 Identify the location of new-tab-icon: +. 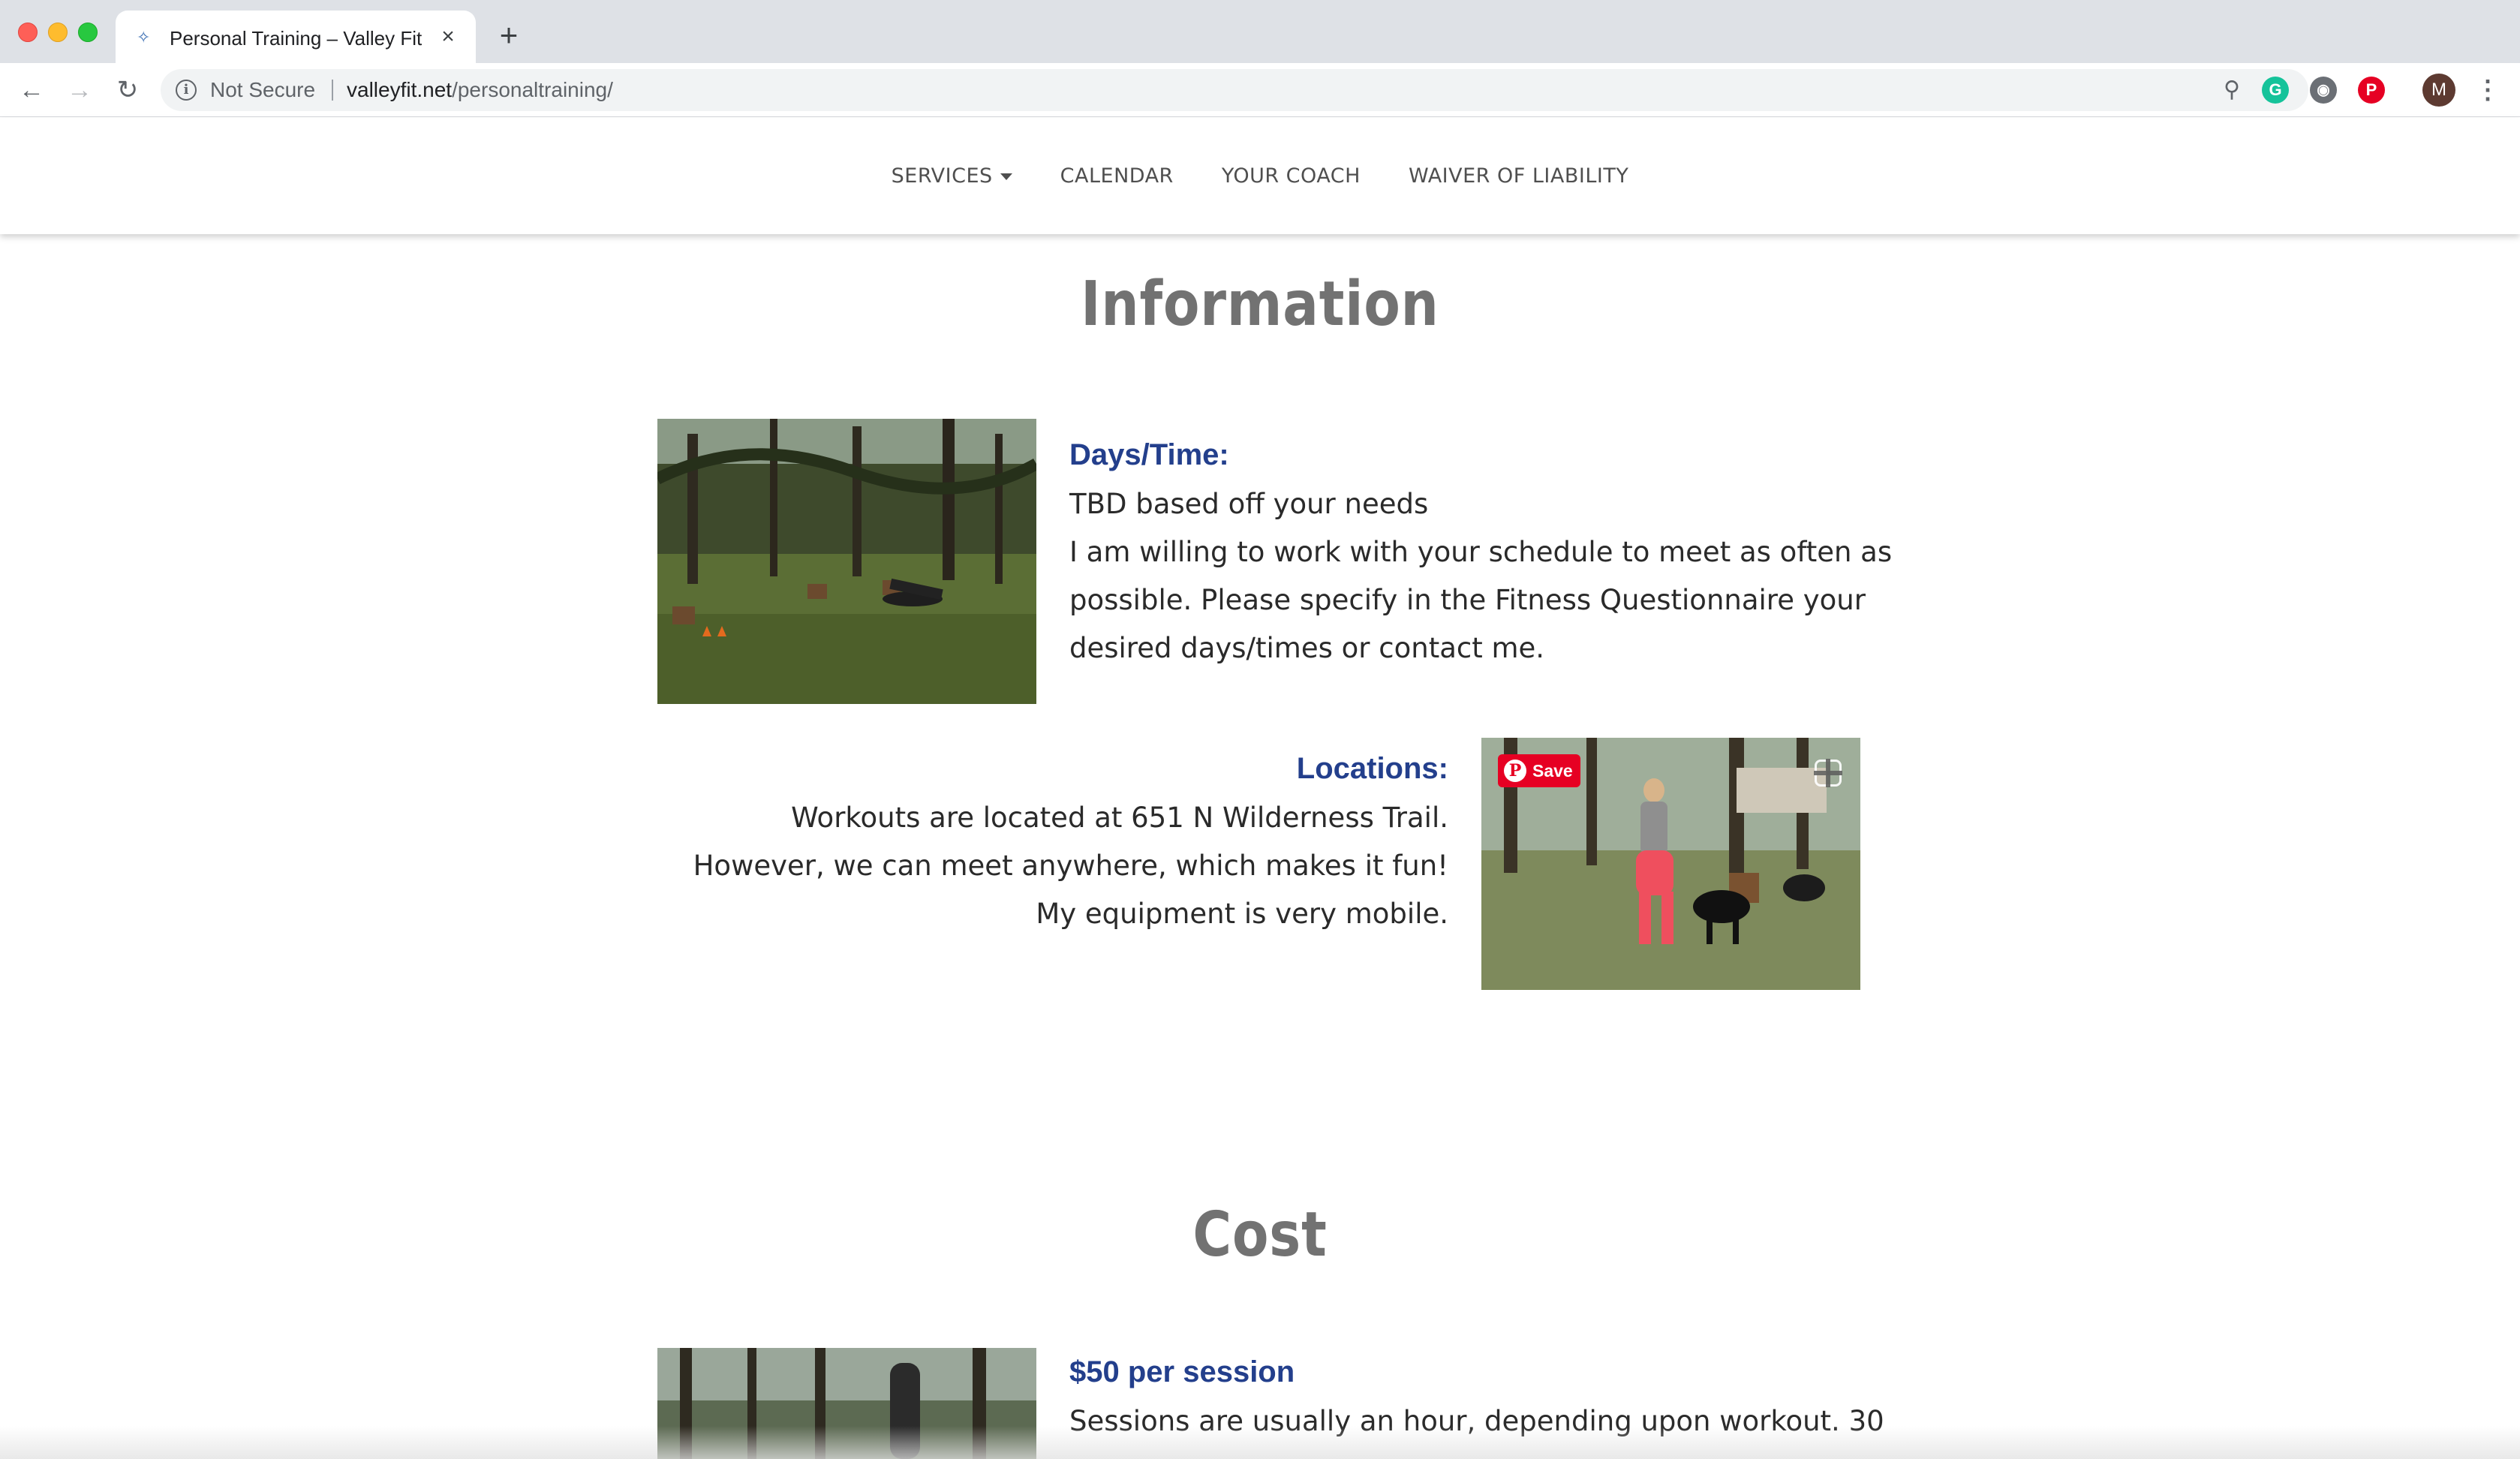
(509, 36).